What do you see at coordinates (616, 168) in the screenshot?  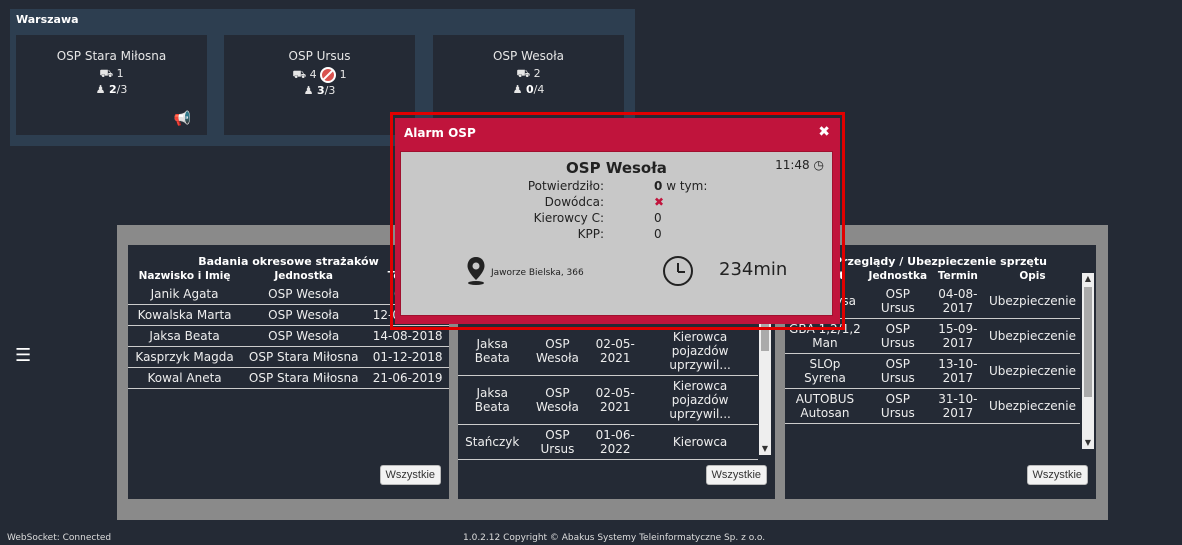 I see `alarm-unit-name: OSP Wesoła` at bounding box center [616, 168].